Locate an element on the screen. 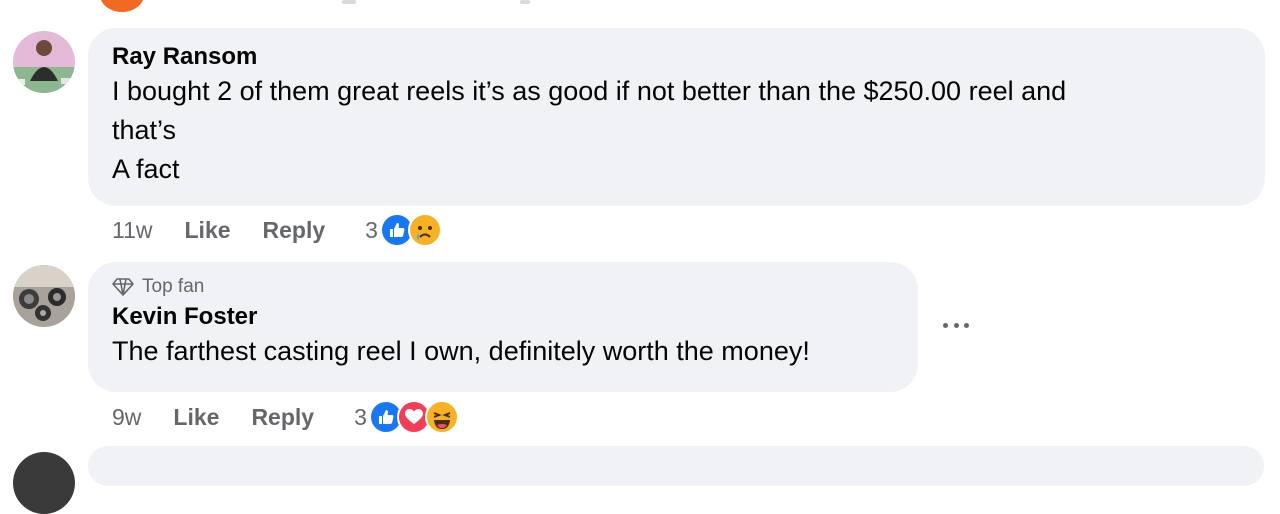  top-fan-badge: Top fan is located at coordinates (503, 287).